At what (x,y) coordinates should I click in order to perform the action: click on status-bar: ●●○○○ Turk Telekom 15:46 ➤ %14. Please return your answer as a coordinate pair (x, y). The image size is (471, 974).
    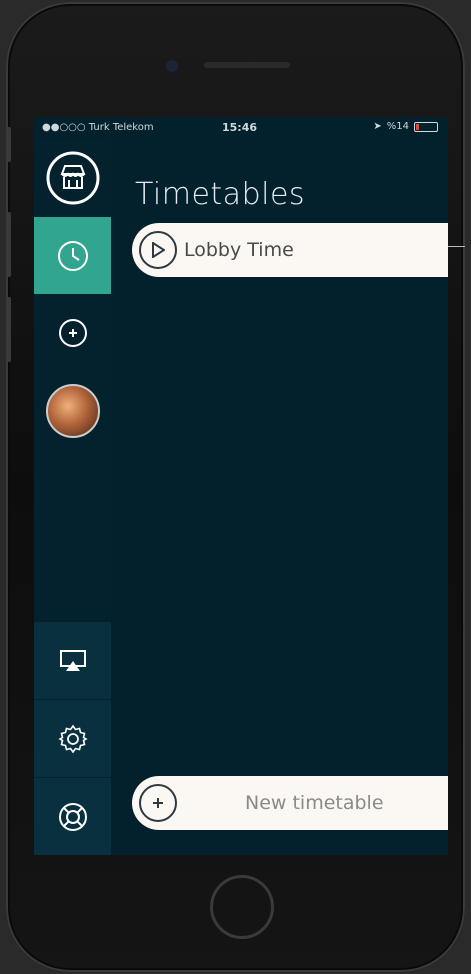
    Looking at the image, I should click on (241, 128).